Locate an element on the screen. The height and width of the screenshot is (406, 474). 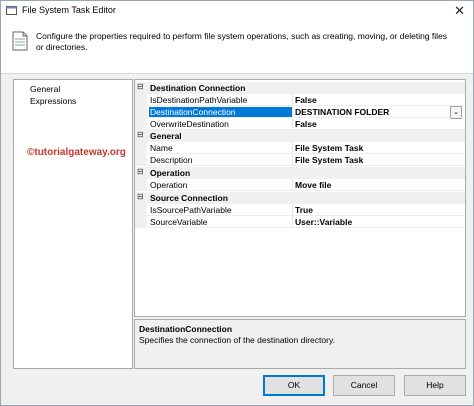
nav-item-expressions: Expressions is located at coordinates (53, 101).